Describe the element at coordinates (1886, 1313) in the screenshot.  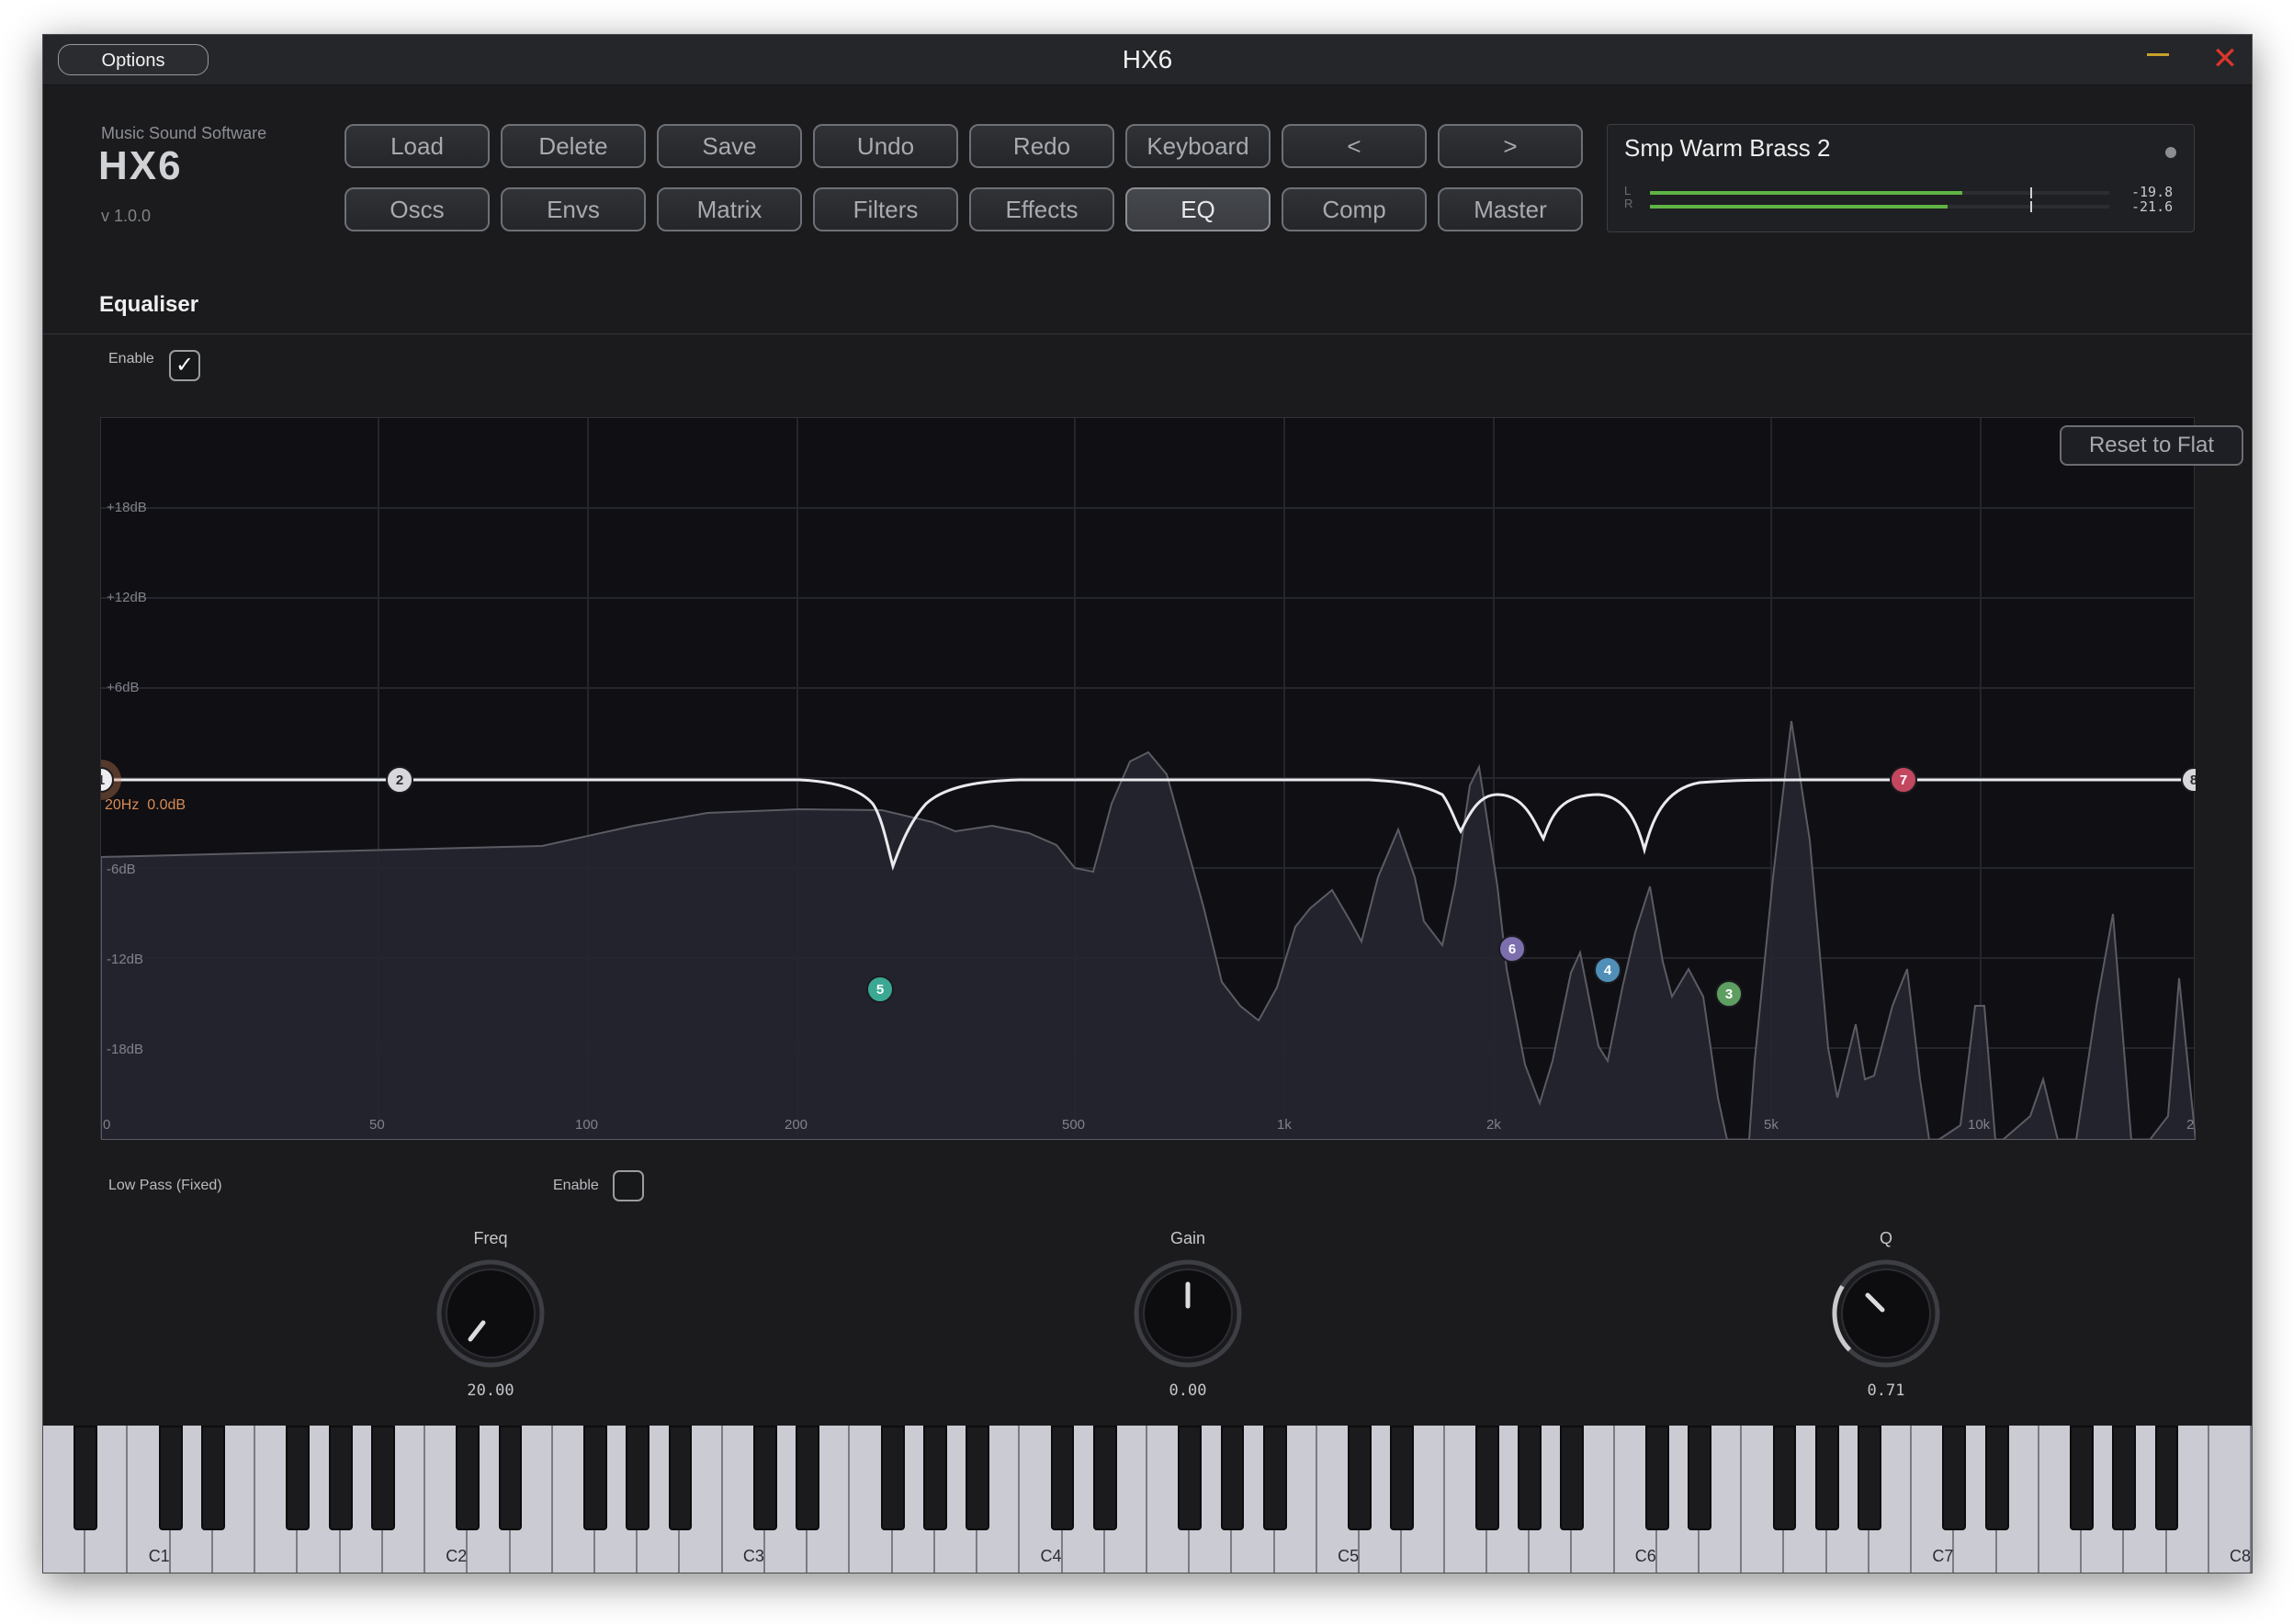
I see `q-knob` at that location.